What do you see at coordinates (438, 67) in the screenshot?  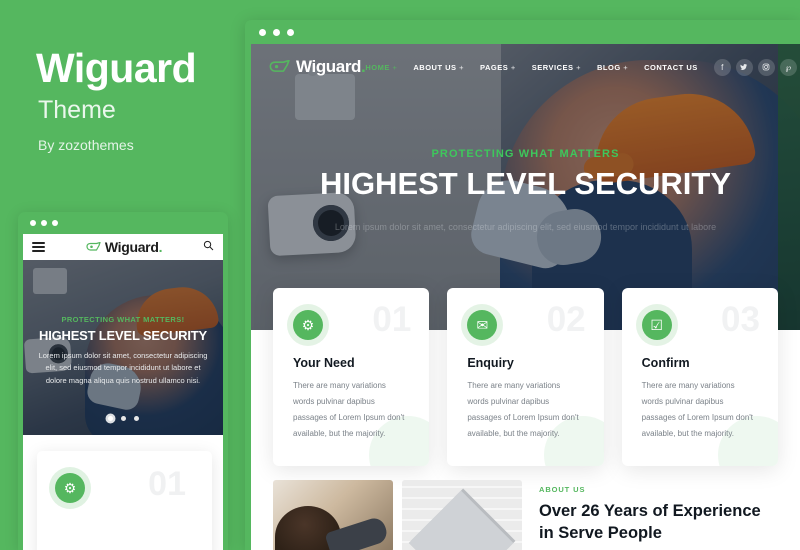 I see `nav-item-about-us: ABOUT US +` at bounding box center [438, 67].